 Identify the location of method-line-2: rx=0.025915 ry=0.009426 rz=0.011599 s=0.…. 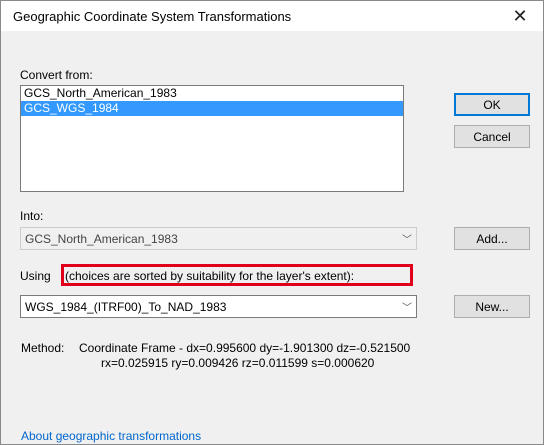
(238, 363).